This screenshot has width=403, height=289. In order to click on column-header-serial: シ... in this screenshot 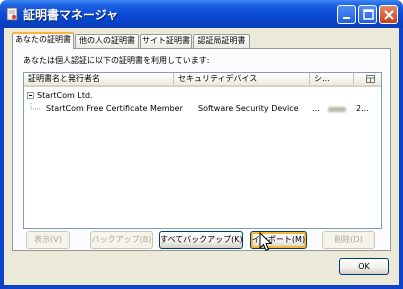, I will do `click(332, 79)`.